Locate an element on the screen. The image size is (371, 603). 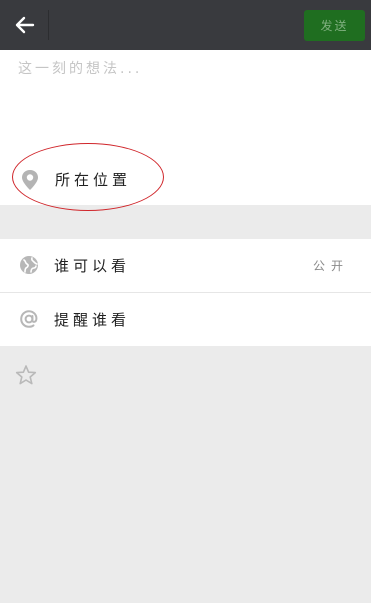
at-icon is located at coordinates (29, 319).